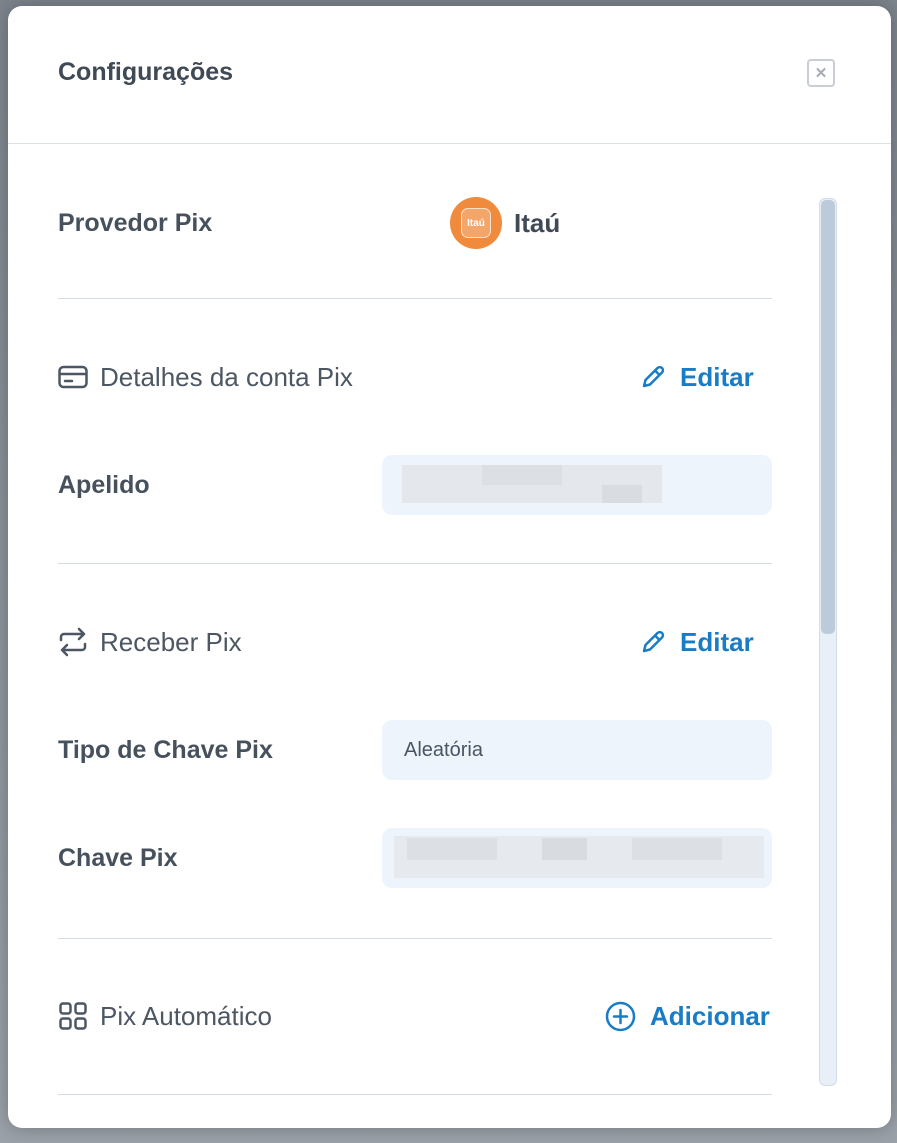 This screenshot has height=1143, width=897. I want to click on nickname-label: Apelido, so click(104, 485).